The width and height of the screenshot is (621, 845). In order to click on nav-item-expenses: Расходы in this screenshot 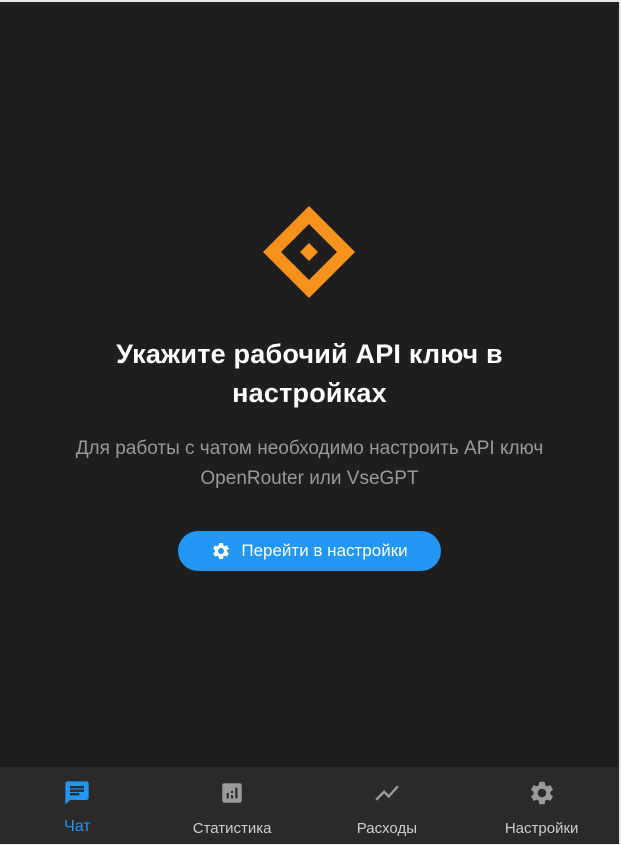, I will do `click(387, 805)`.